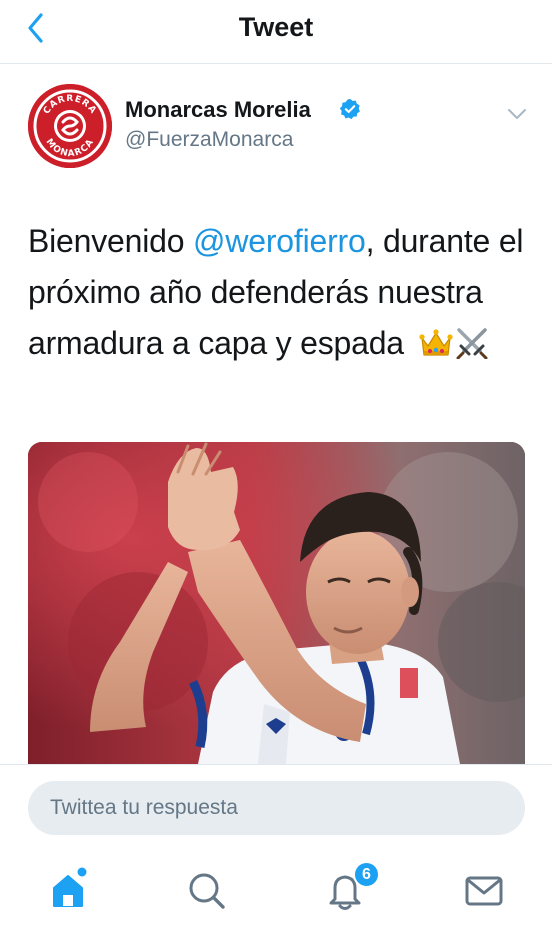 The image size is (552, 934). I want to click on bottom-nav: 6, so click(276, 890).